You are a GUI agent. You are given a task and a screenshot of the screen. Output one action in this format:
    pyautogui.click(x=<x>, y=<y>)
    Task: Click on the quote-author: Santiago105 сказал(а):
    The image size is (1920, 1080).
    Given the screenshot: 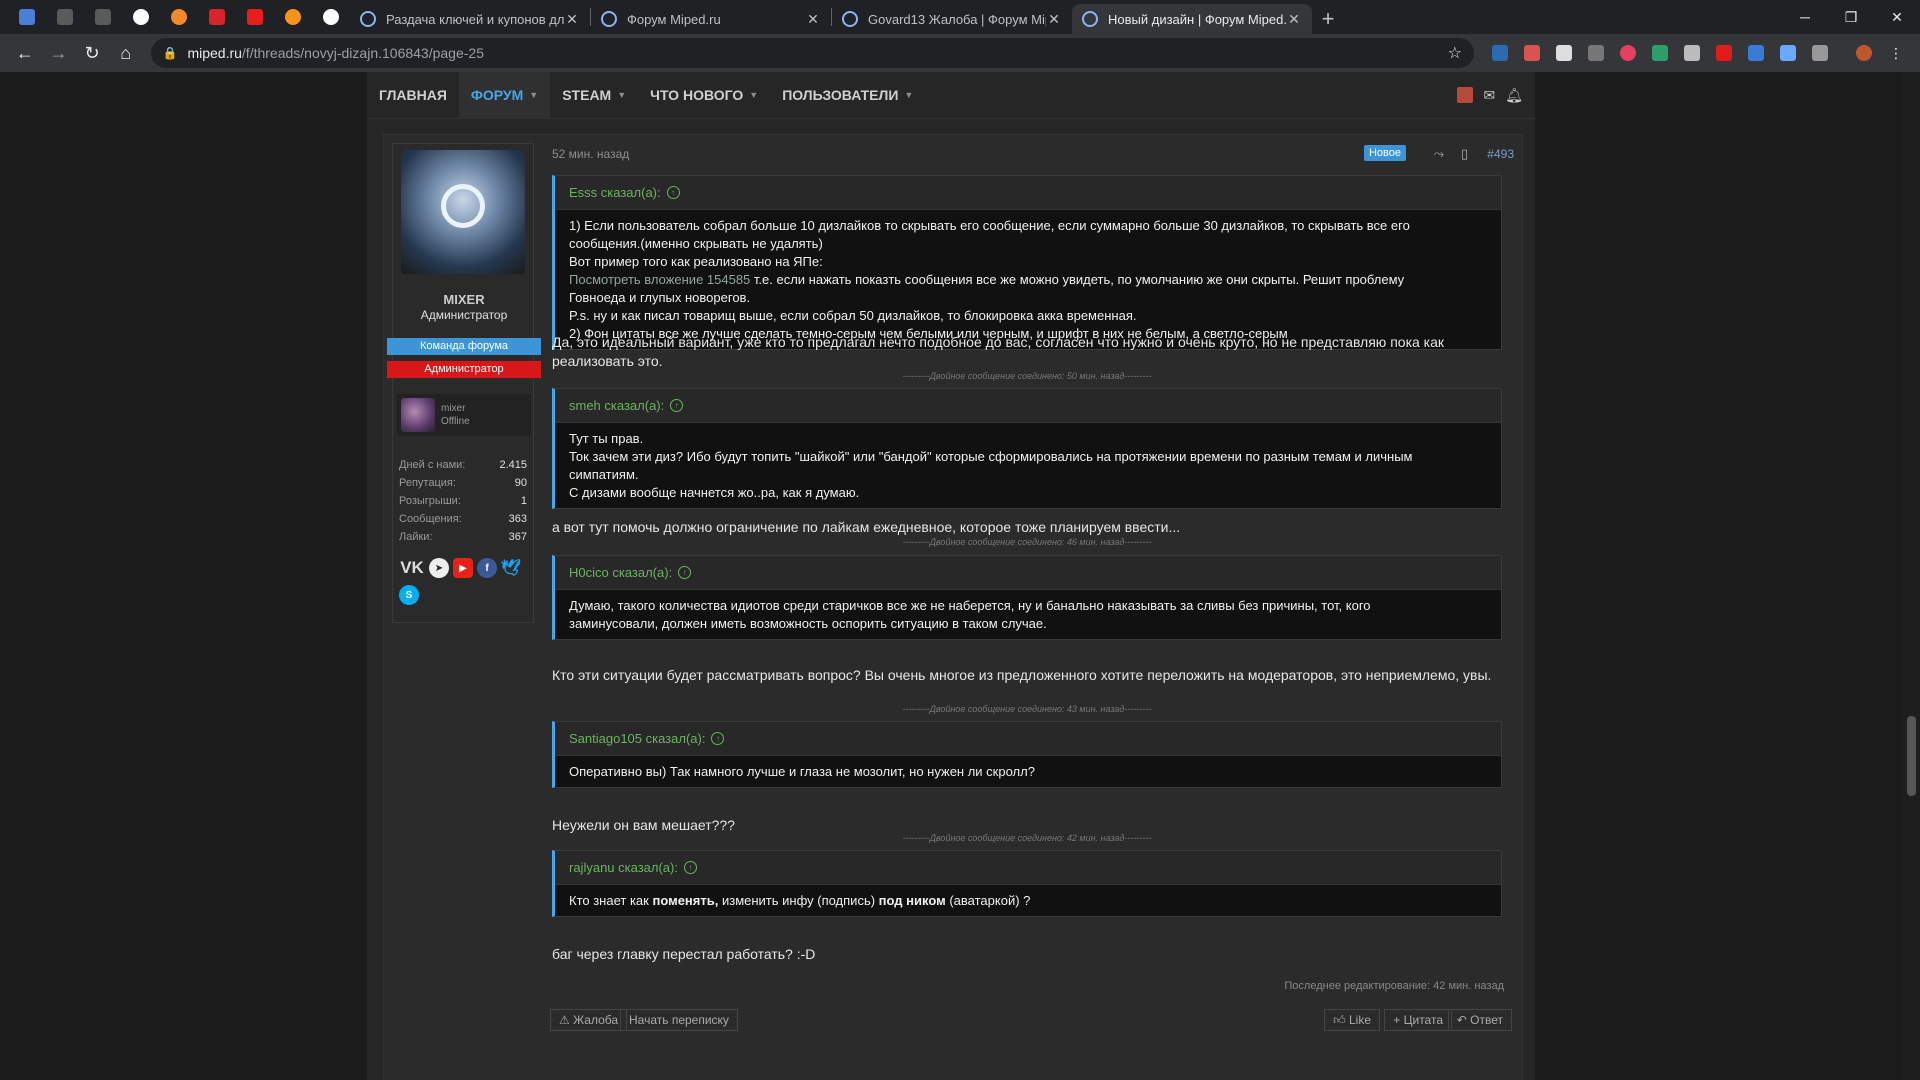 What is the action you would take?
    pyautogui.click(x=637, y=738)
    